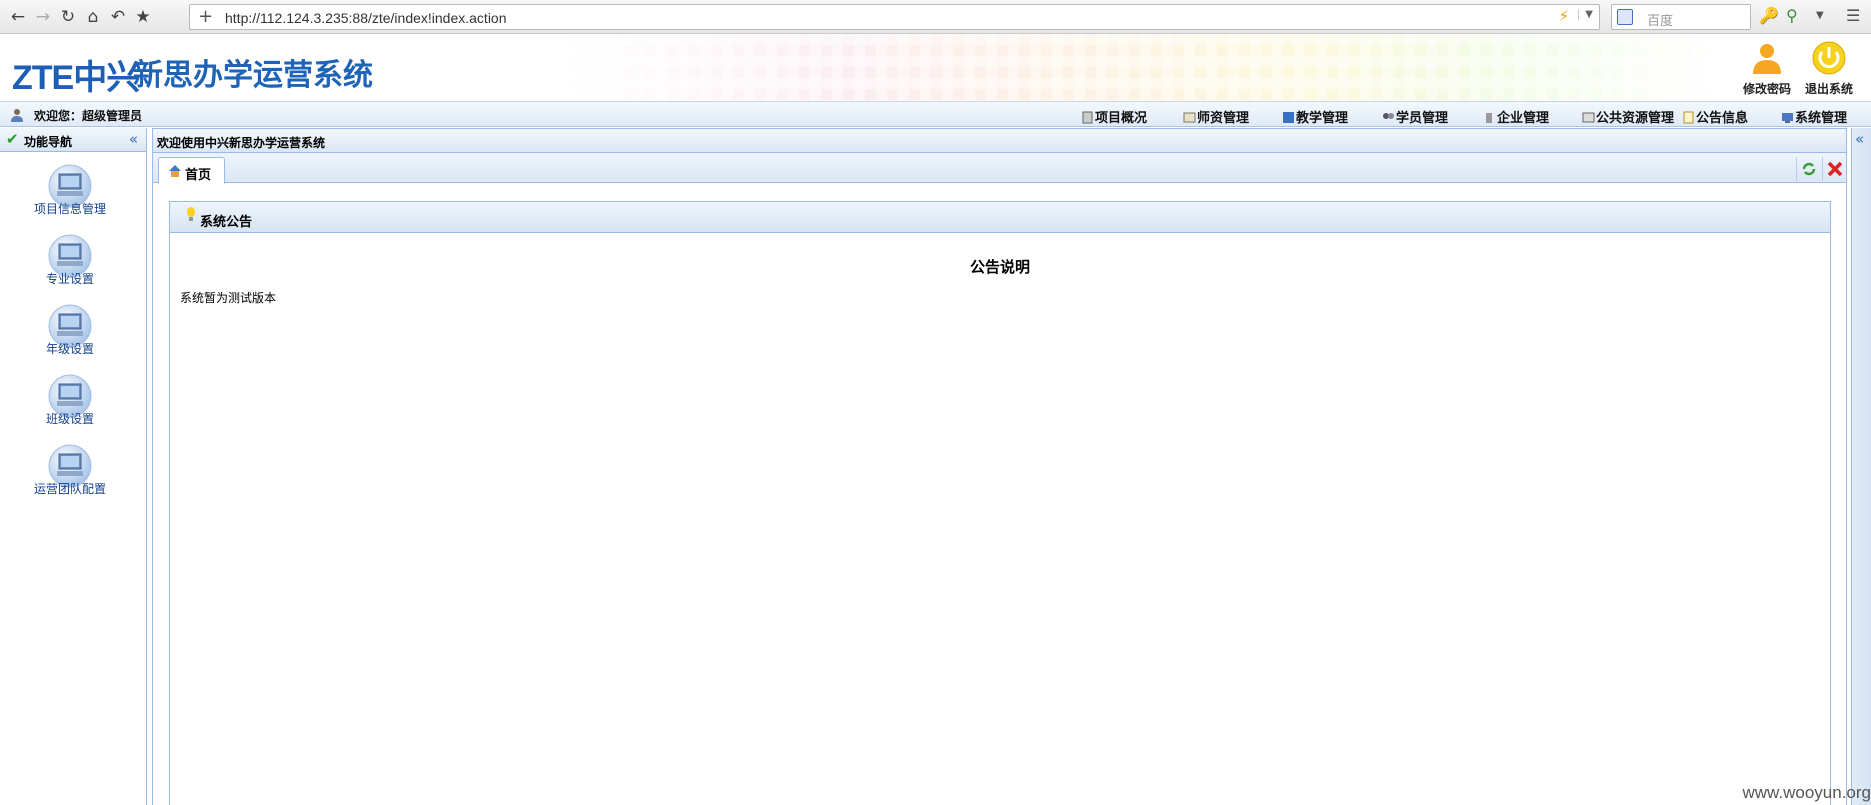  I want to click on left-nav-item: 专业设置, so click(70, 264).